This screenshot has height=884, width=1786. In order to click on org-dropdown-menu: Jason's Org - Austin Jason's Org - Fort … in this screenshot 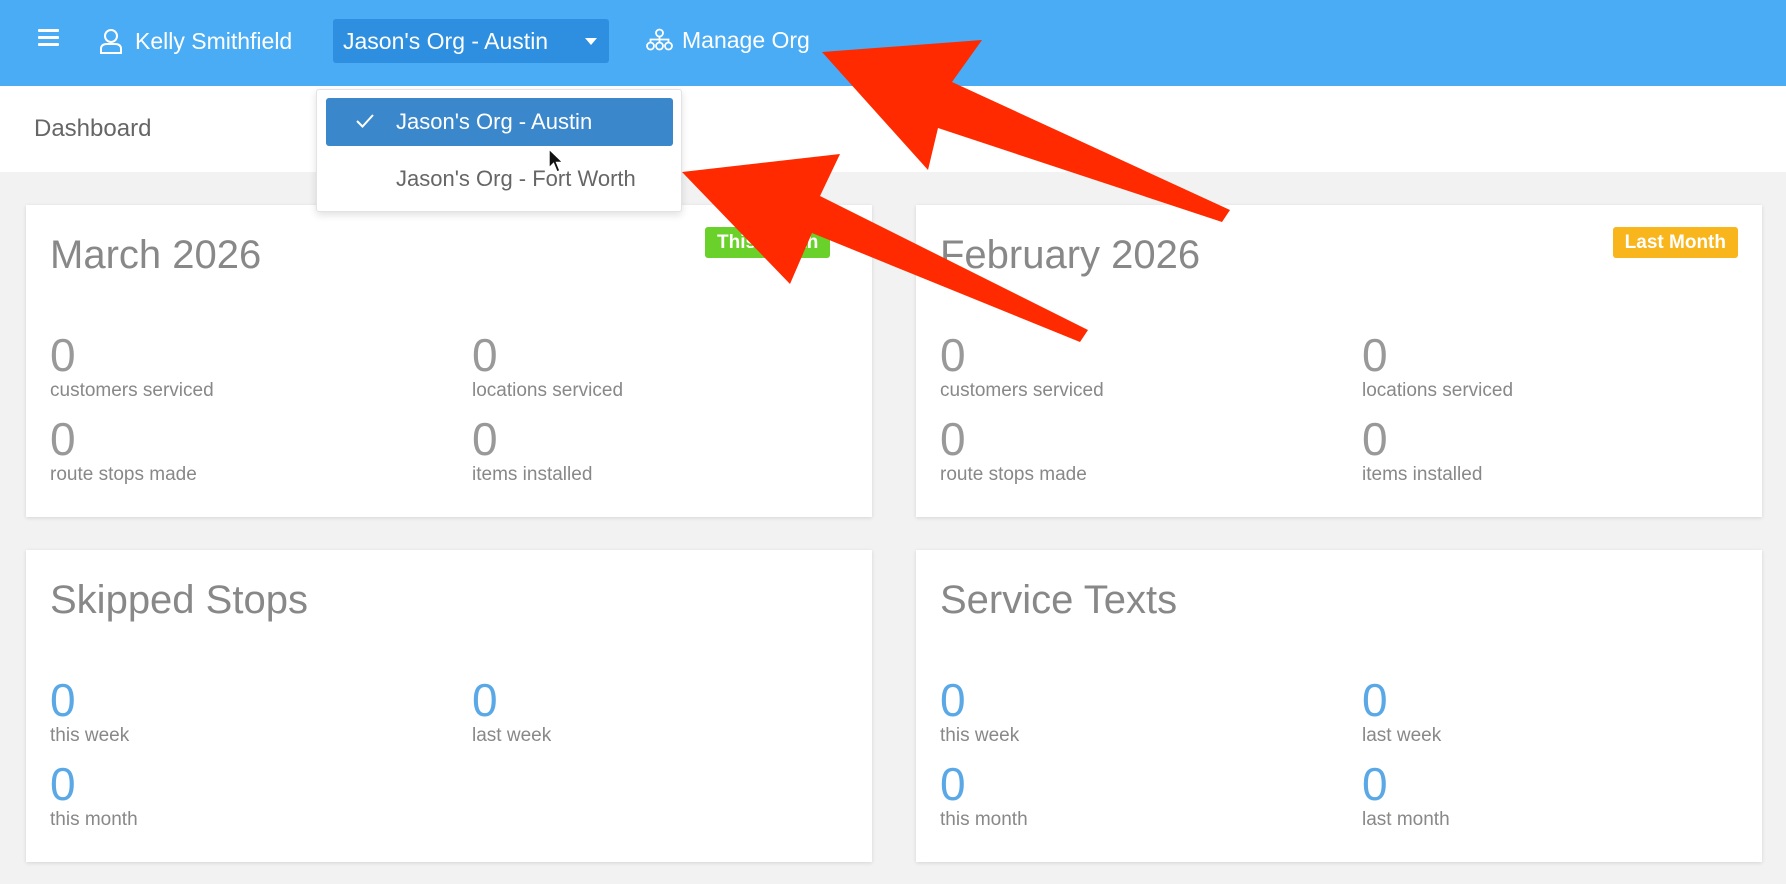, I will do `click(499, 150)`.